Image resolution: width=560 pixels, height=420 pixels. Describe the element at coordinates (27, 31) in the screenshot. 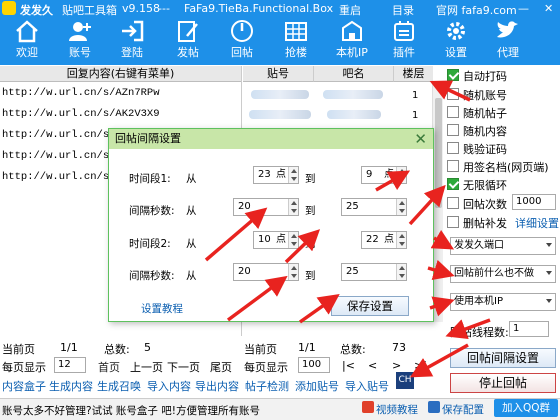

I see `home-icon` at that location.